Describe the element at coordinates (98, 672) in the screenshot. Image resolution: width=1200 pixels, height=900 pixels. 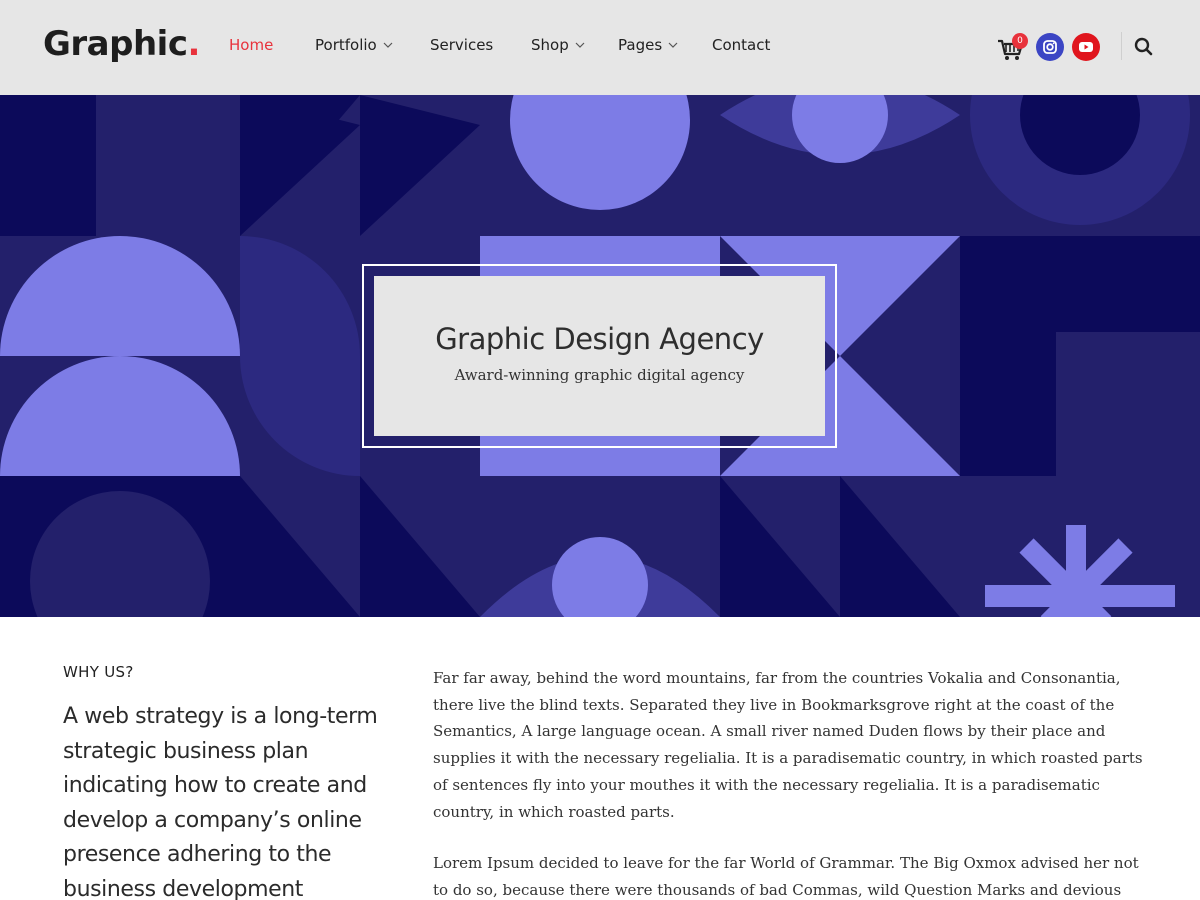
I see `section-eyebrow: WHY US?` at that location.